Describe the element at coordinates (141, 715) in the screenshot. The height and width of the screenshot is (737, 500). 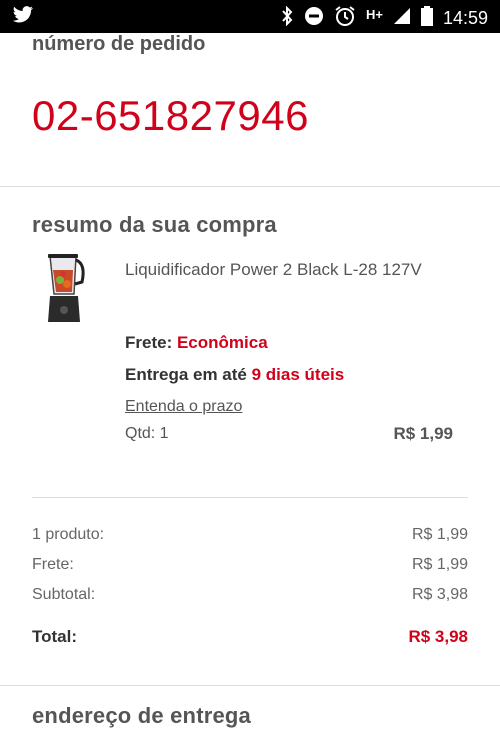
I see `delivery-address-title: endereço de entrega` at that location.